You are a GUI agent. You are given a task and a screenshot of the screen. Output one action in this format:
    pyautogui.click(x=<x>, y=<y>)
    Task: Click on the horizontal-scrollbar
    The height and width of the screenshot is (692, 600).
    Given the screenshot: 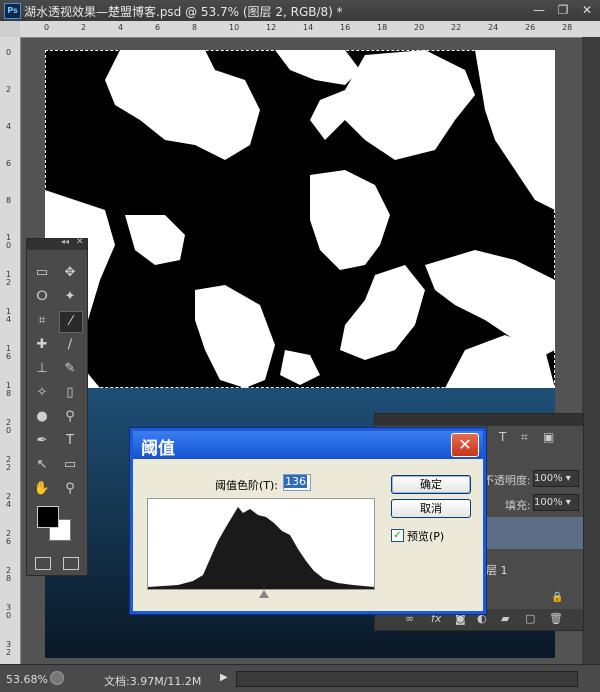 What is the action you would take?
    pyautogui.click(x=407, y=679)
    